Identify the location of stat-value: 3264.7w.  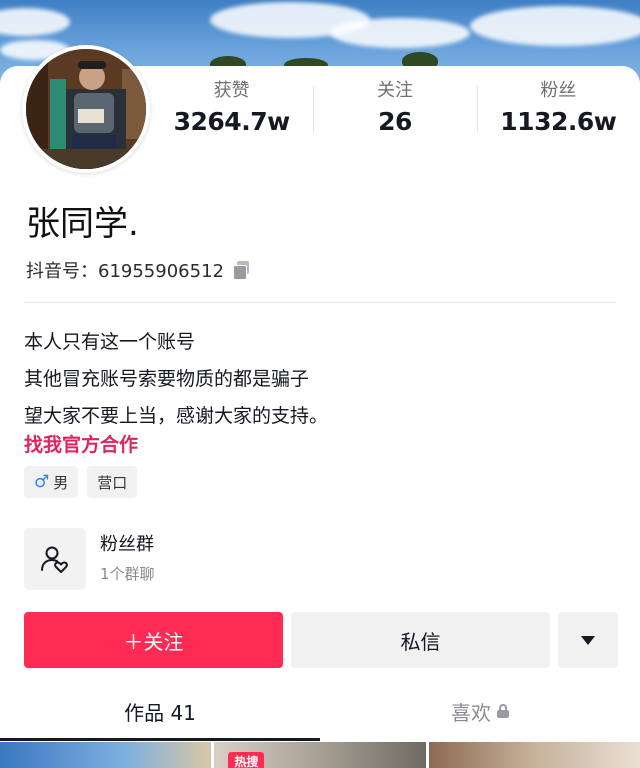
(232, 121).